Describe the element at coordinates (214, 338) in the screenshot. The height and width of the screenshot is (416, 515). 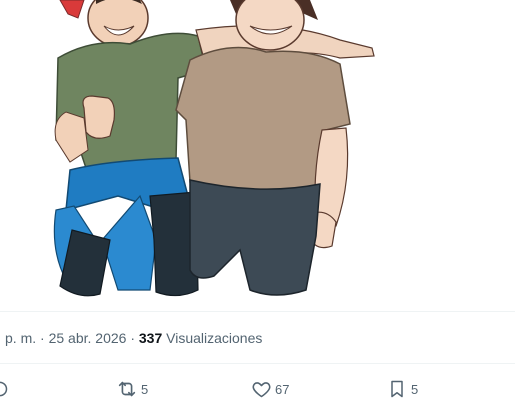
I see `views-label: Visualizaciones` at that location.